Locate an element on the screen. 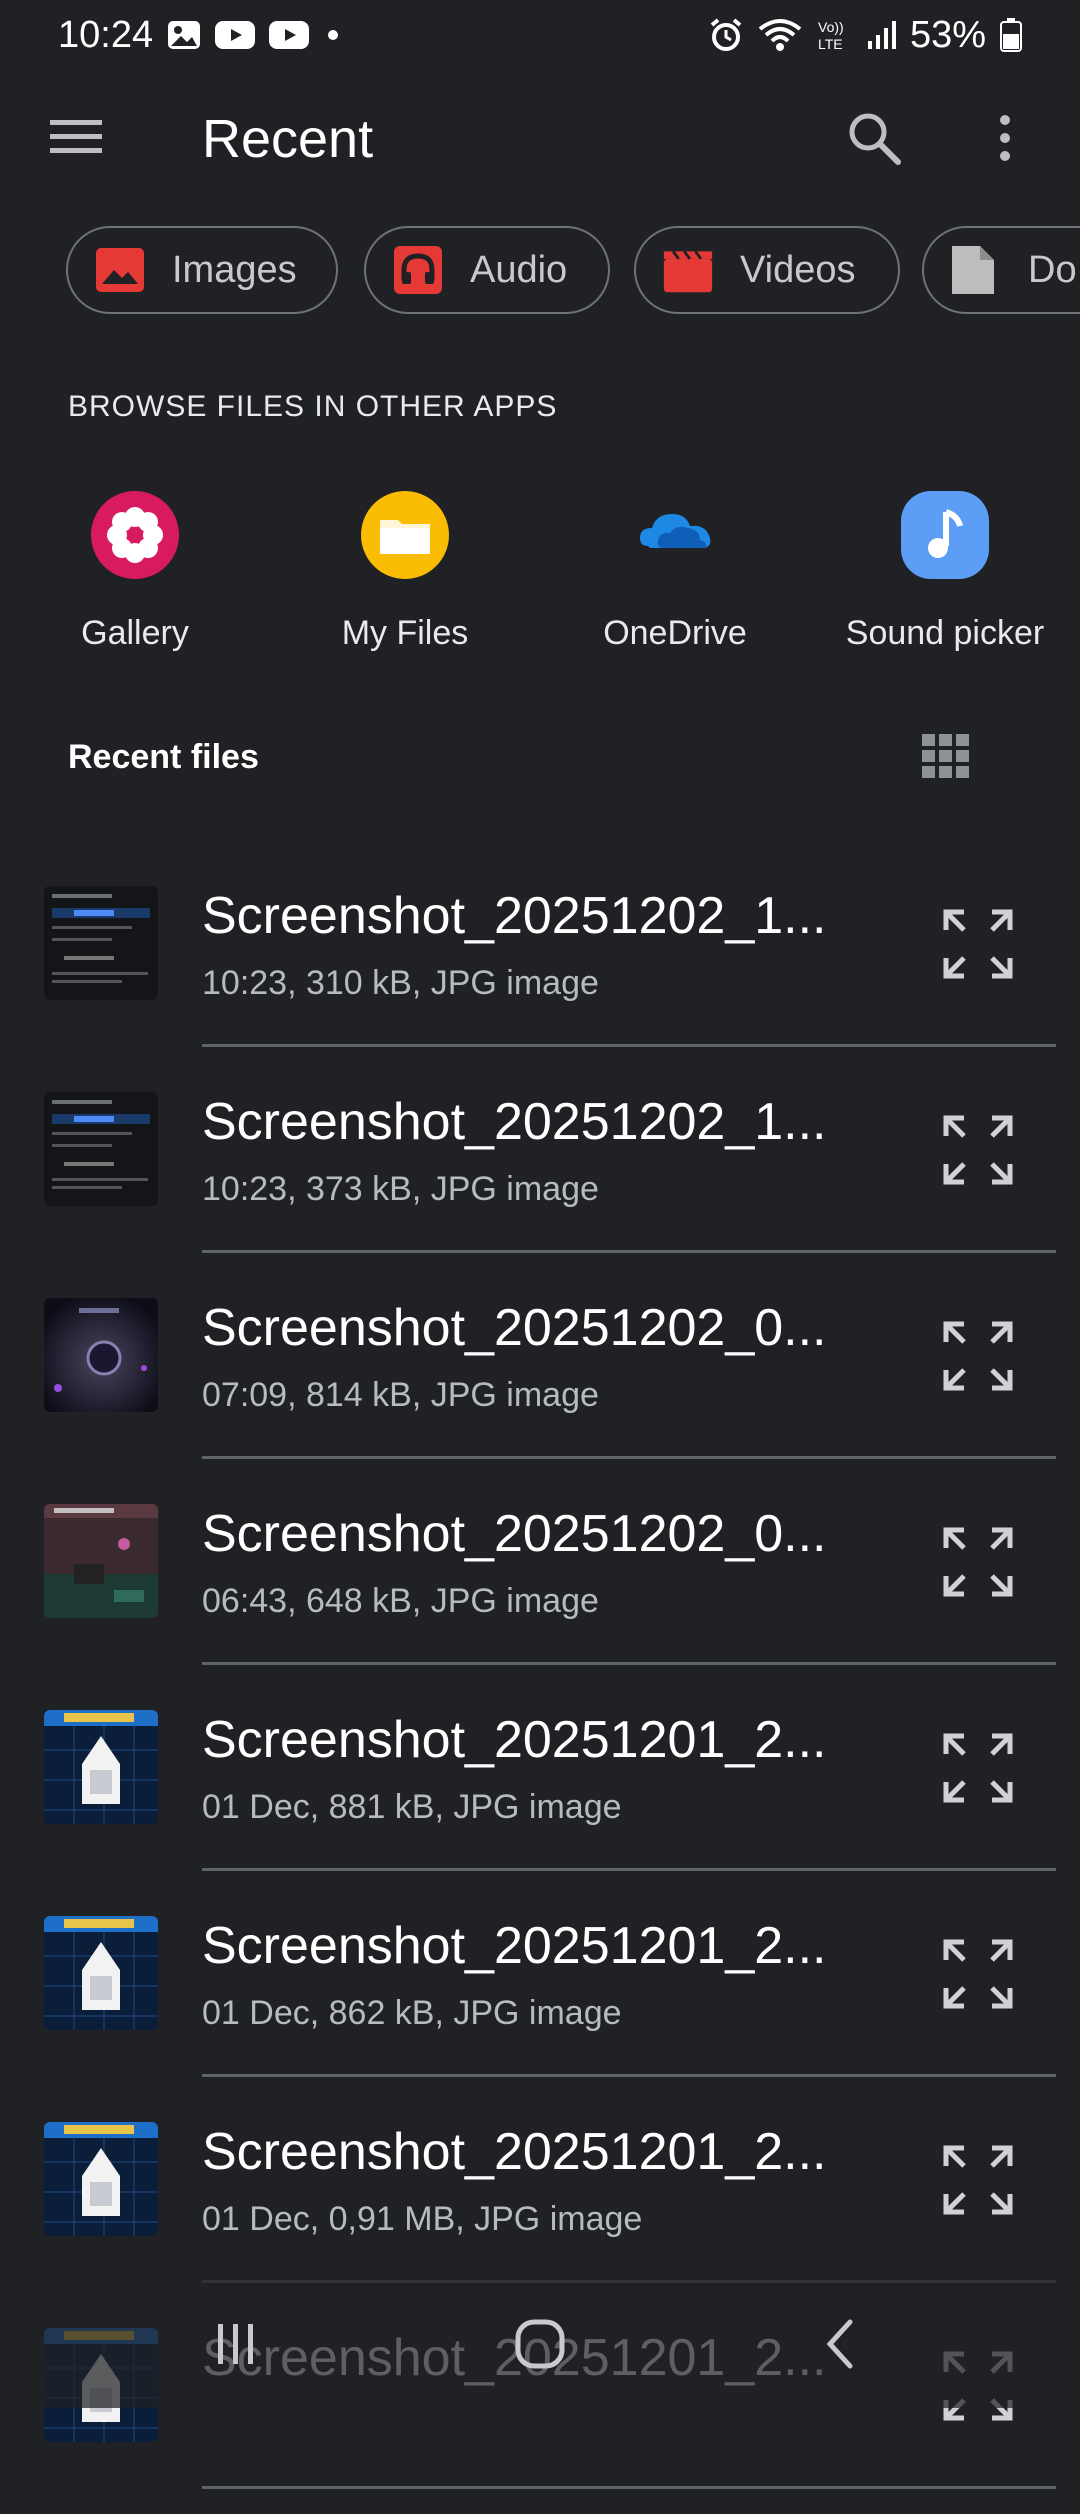 The image size is (1080, 2514). file-meta: 01 Dec, 0,91 MB, JPG image is located at coordinates (422, 2219).